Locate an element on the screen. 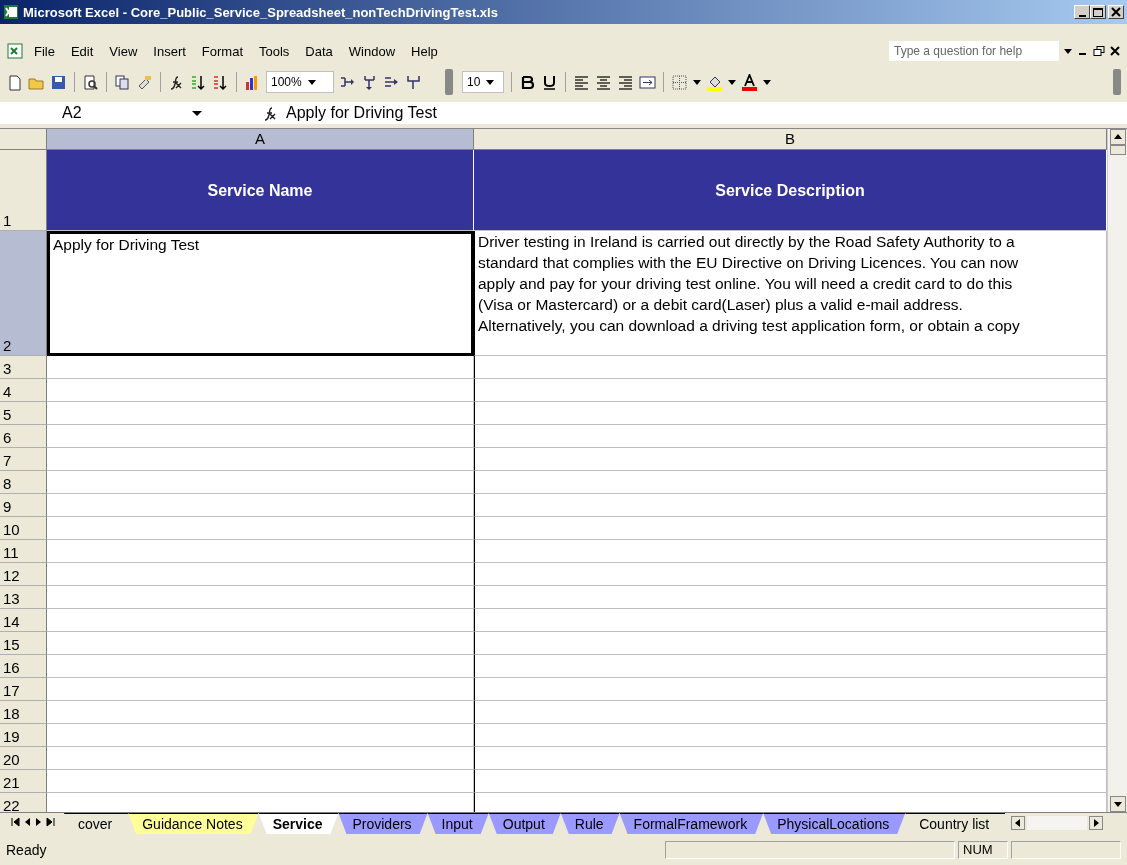  help-search-field: Type a question for help is located at coordinates (974, 51).